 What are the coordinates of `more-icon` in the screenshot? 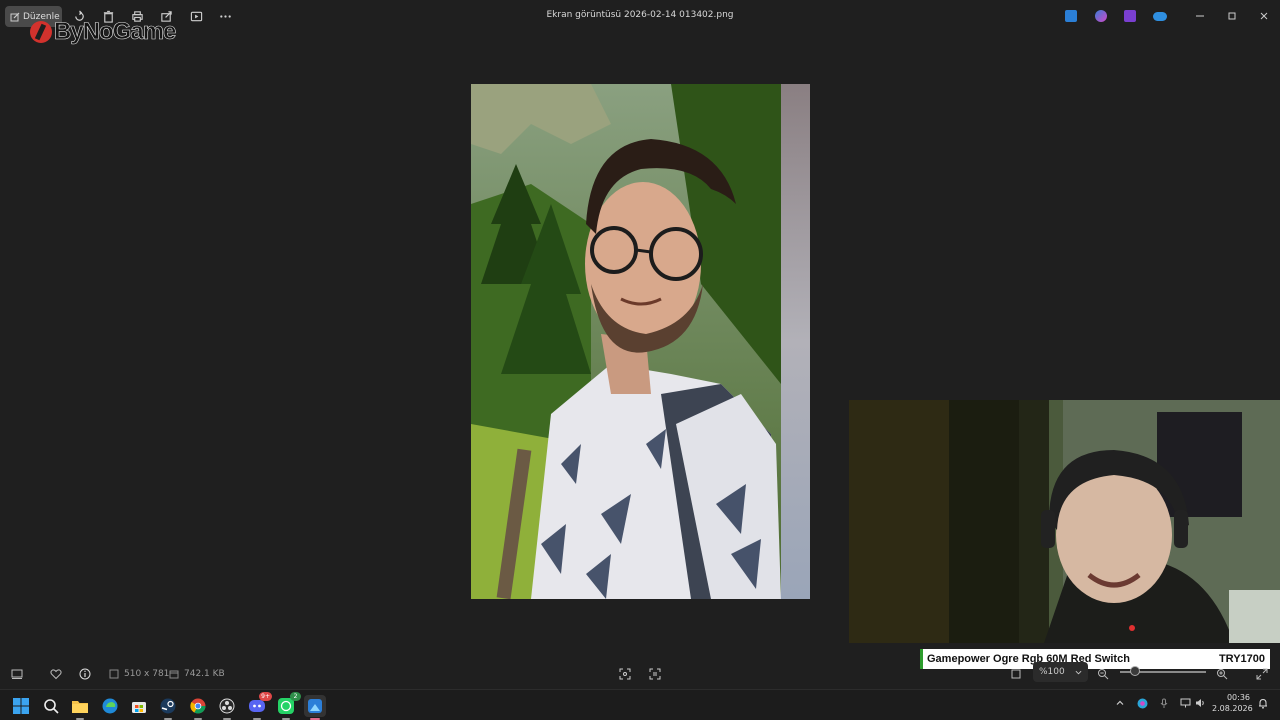 It's located at (225, 16).